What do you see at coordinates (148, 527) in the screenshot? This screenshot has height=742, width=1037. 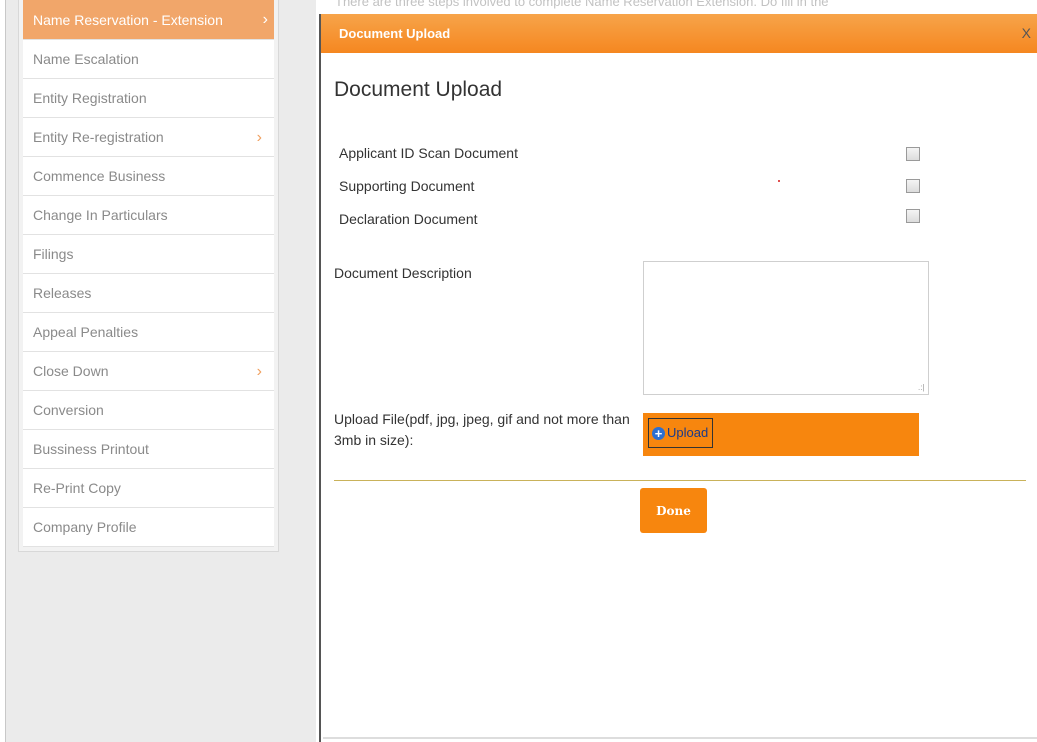 I see `sidebar-item-company-profile: Company Profile` at bounding box center [148, 527].